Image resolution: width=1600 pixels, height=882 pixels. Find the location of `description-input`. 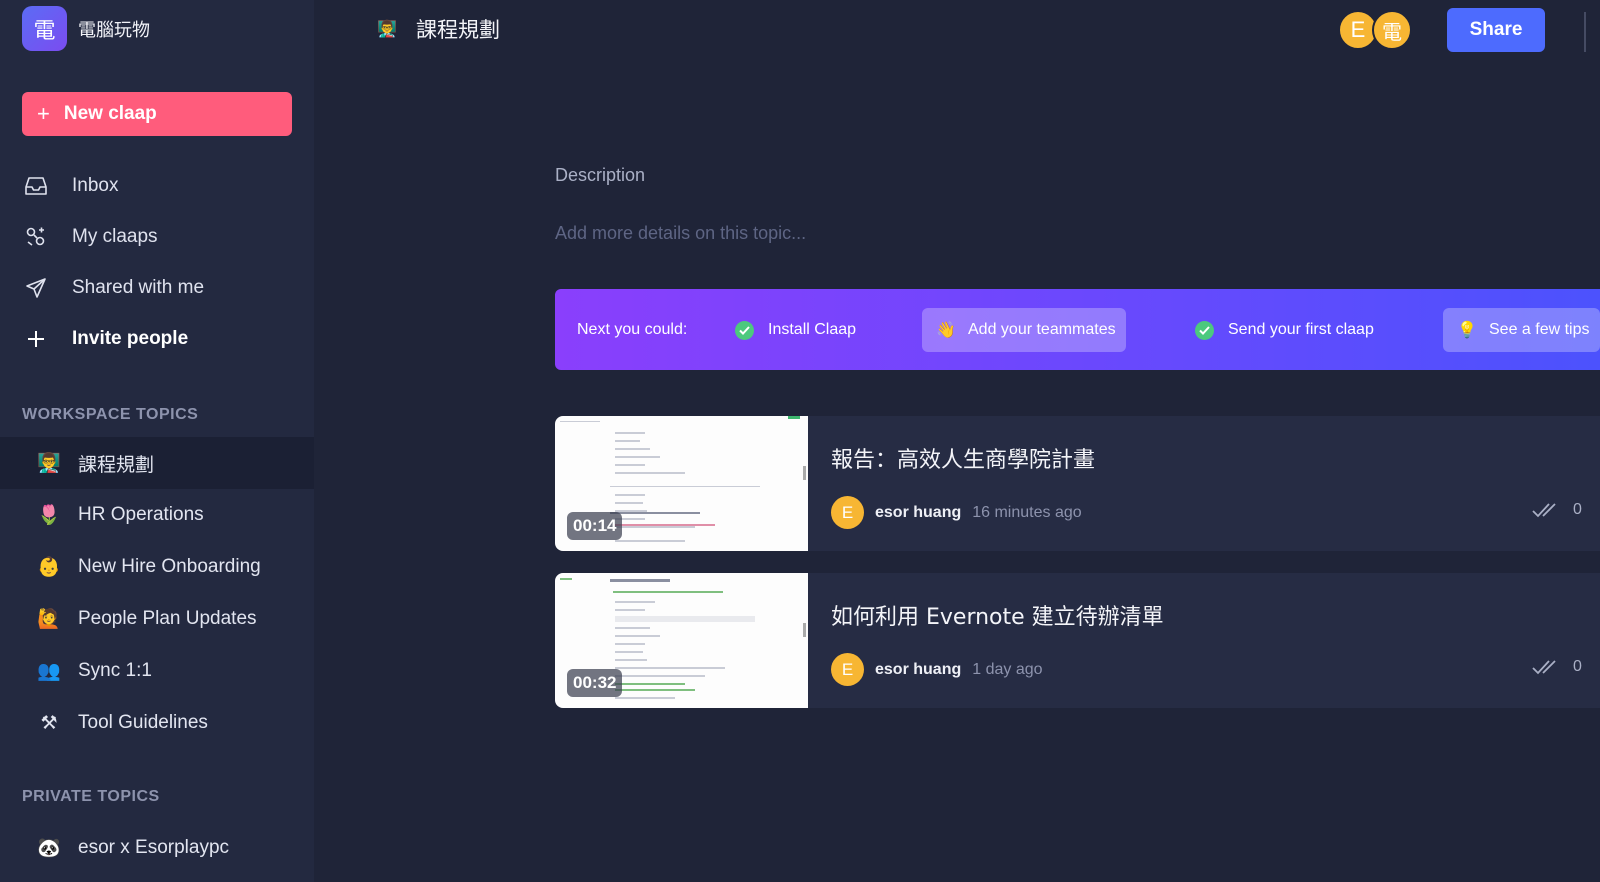

description-input is located at coordinates (905, 233).